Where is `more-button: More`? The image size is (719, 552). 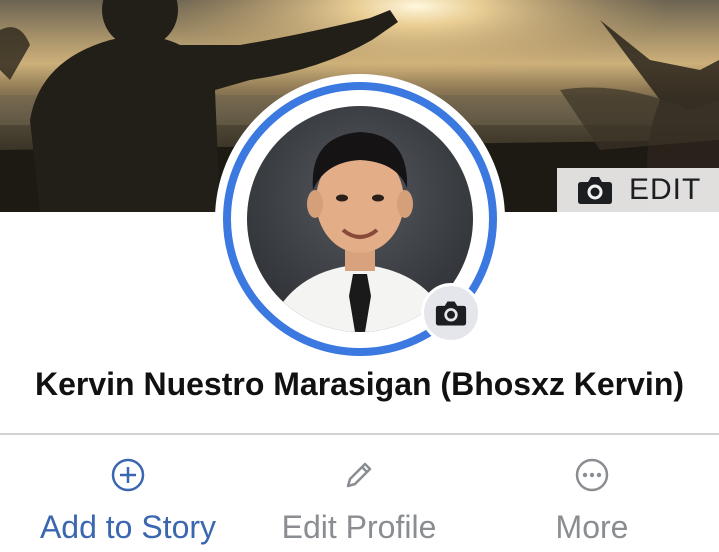 more-button: More is located at coordinates (592, 495).